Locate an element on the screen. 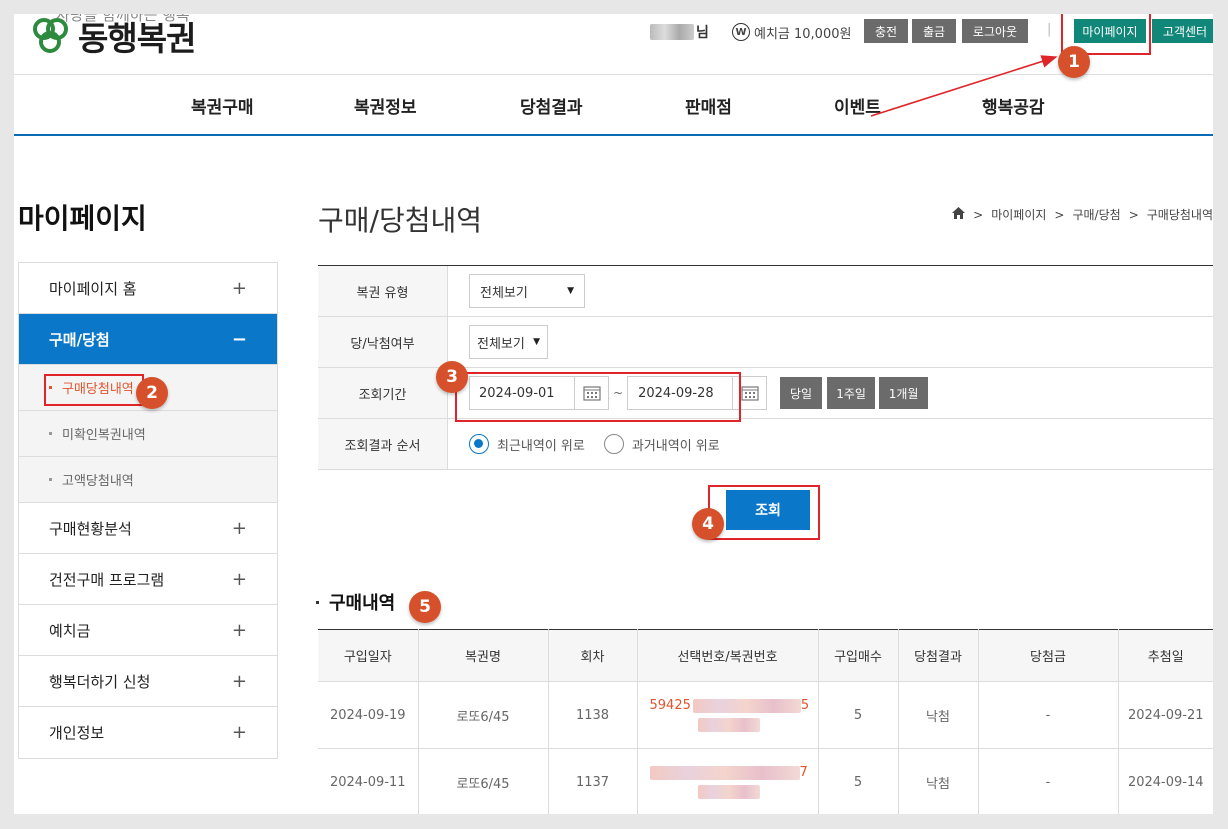 This screenshot has width=1228, height=829. callout-1: 1 is located at coordinates (1074, 62).